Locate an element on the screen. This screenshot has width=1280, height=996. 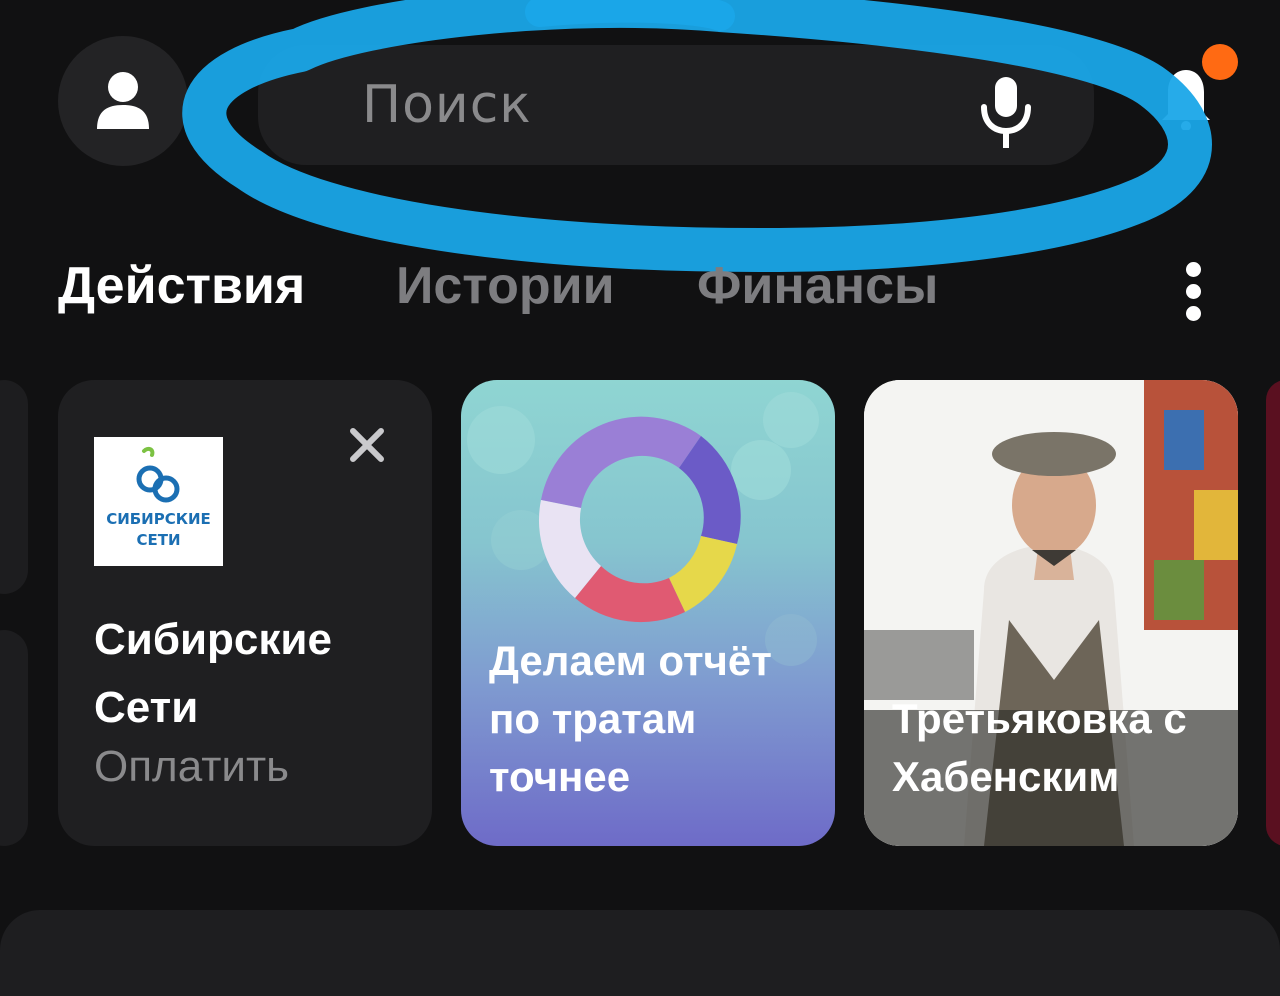
user-icon is located at coordinates (123, 100).